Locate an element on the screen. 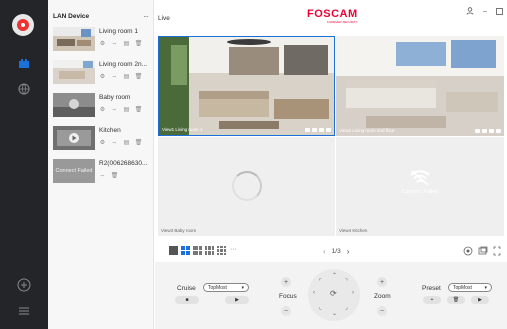 This screenshot has width=507, height=329. connect-failed-text: Connect Failed is located at coordinates (420, 192).